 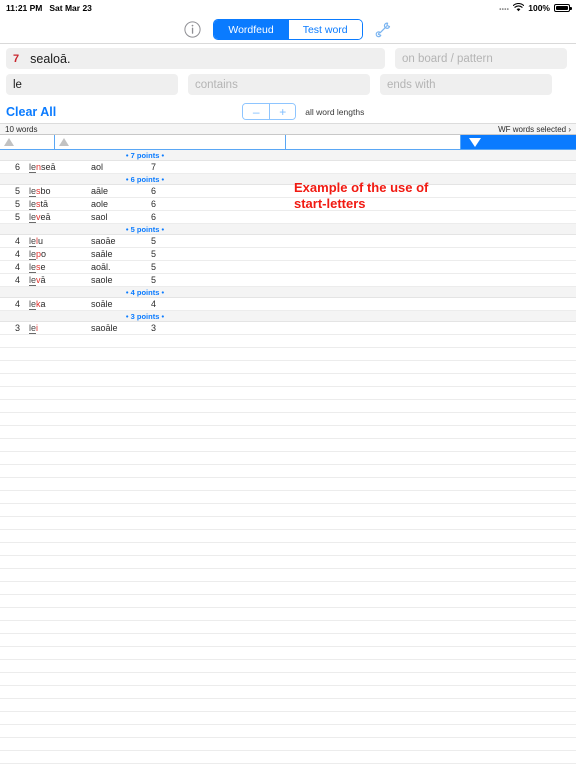 What do you see at coordinates (192, 29) in the screenshot?
I see `info-circle-icon` at bounding box center [192, 29].